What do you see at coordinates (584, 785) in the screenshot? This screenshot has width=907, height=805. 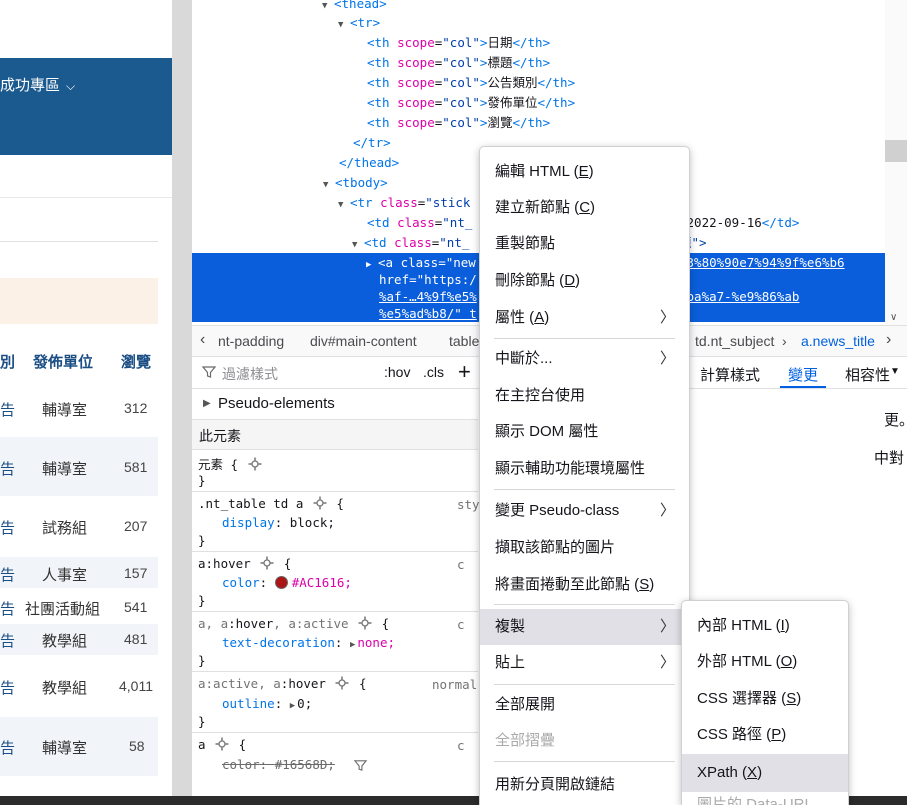 I see `menu-item-open-link-new-tab: 用新分頁開啟鏈結` at bounding box center [584, 785].